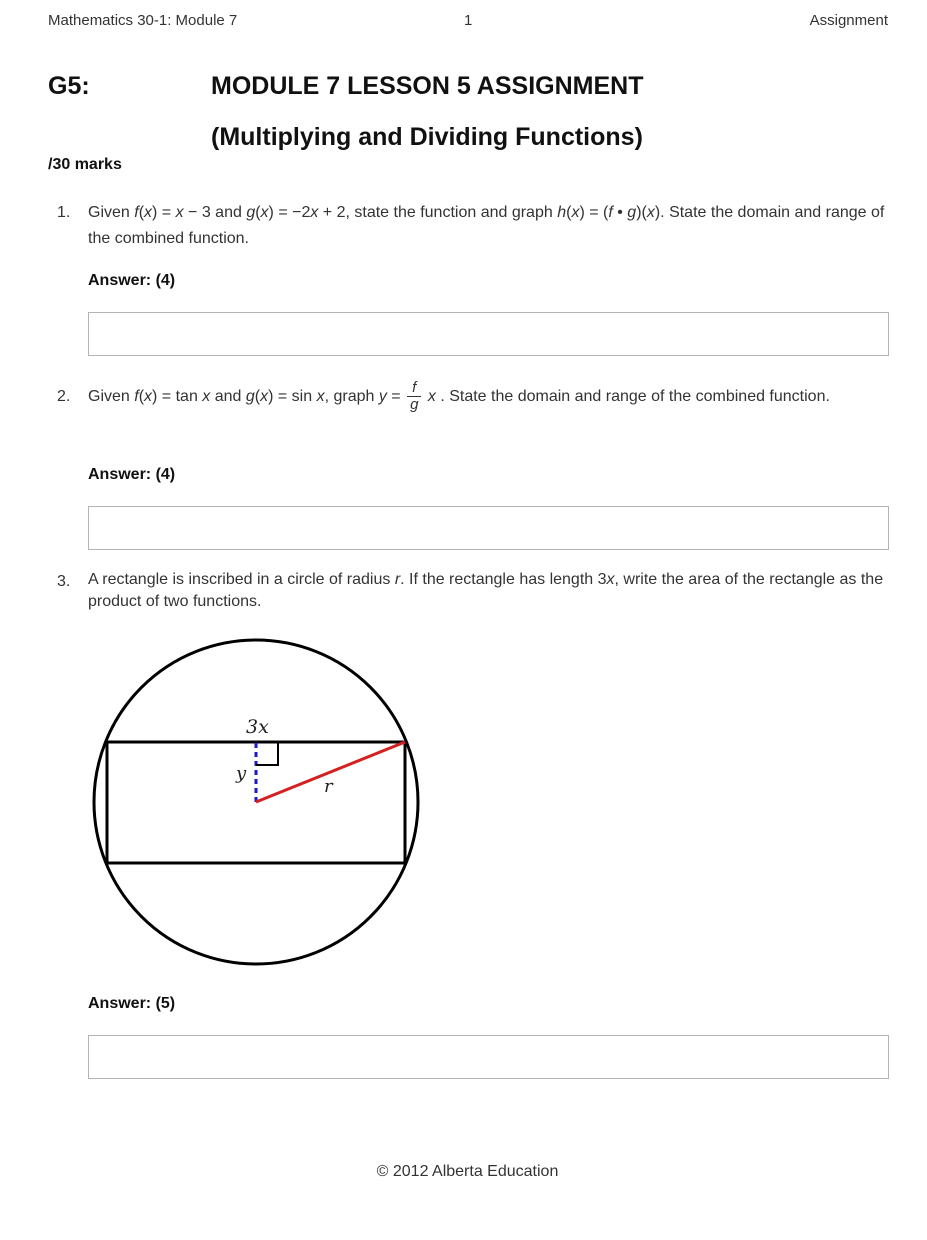  Describe the element at coordinates (132, 474) in the screenshot. I see `question-2-answer-label: Answer: (4)` at that location.